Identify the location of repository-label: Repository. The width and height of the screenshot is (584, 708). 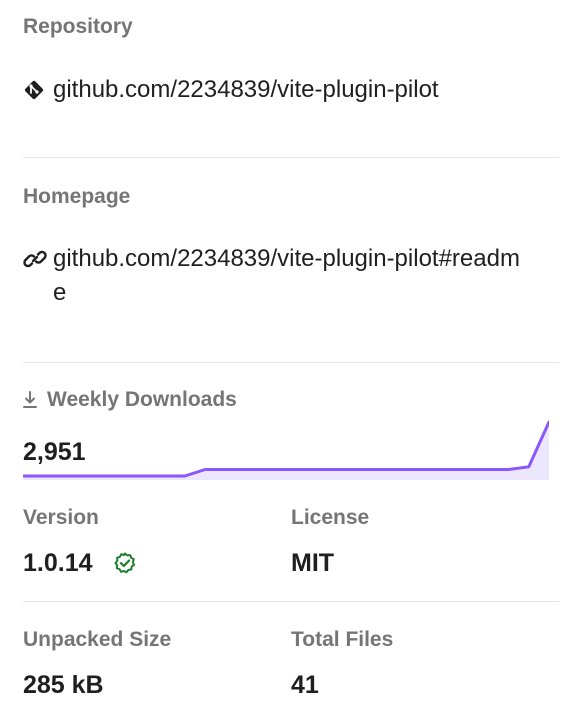
(78, 26).